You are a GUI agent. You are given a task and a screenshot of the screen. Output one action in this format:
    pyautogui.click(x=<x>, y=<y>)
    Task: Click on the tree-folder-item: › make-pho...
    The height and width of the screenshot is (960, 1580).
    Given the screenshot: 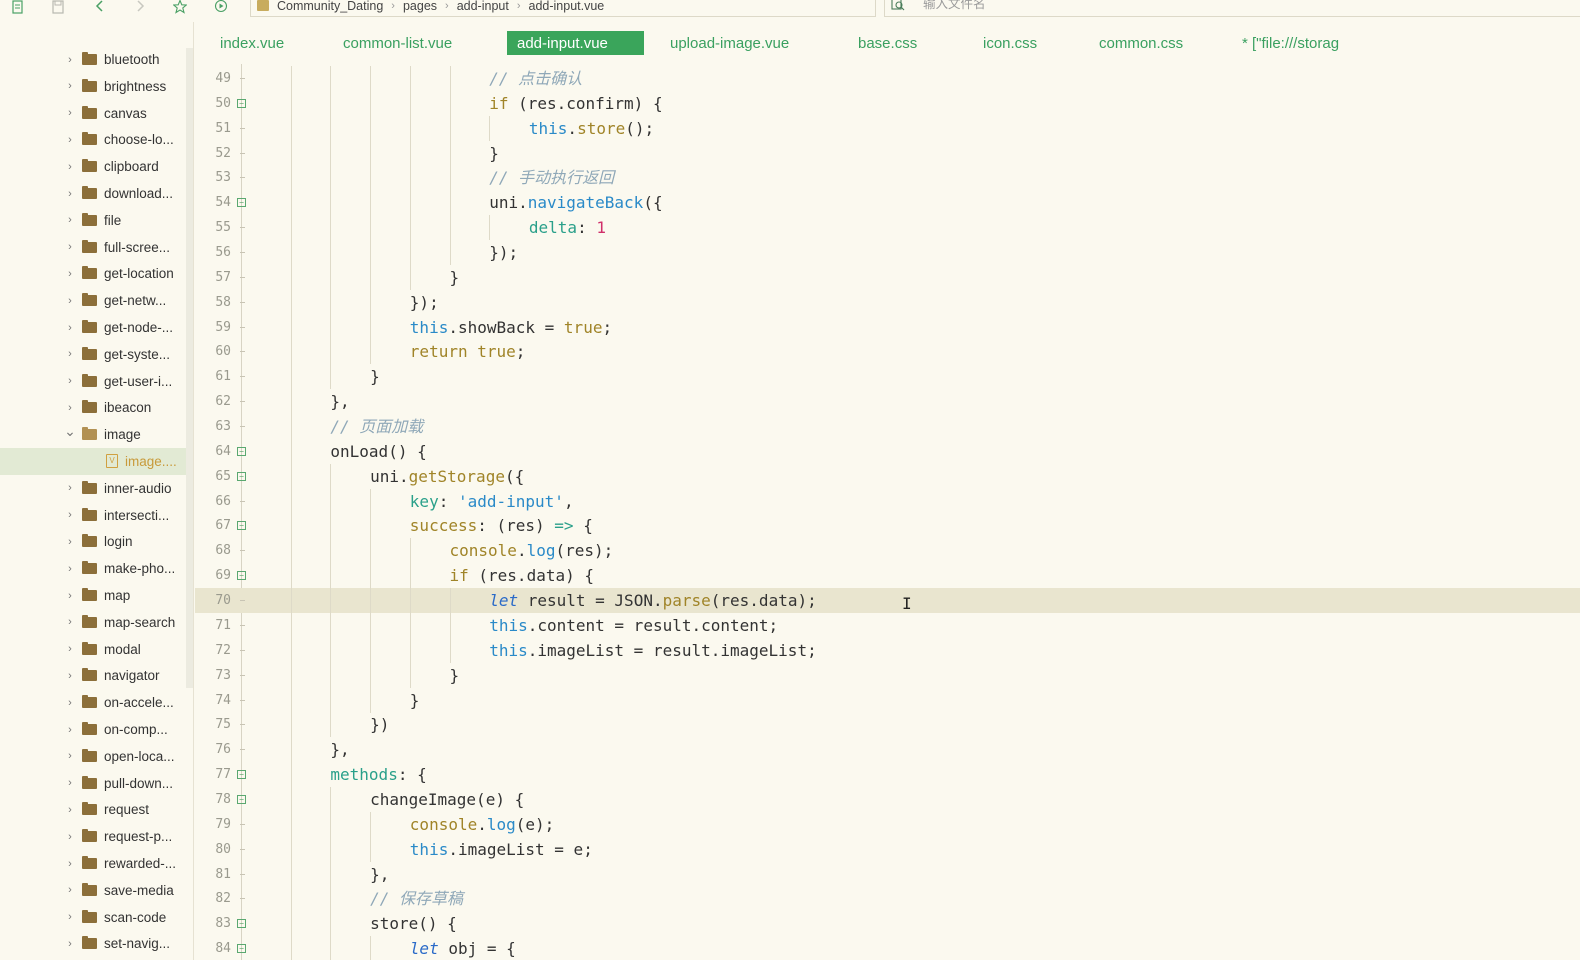 What is the action you would take?
    pyautogui.click(x=93, y=568)
    